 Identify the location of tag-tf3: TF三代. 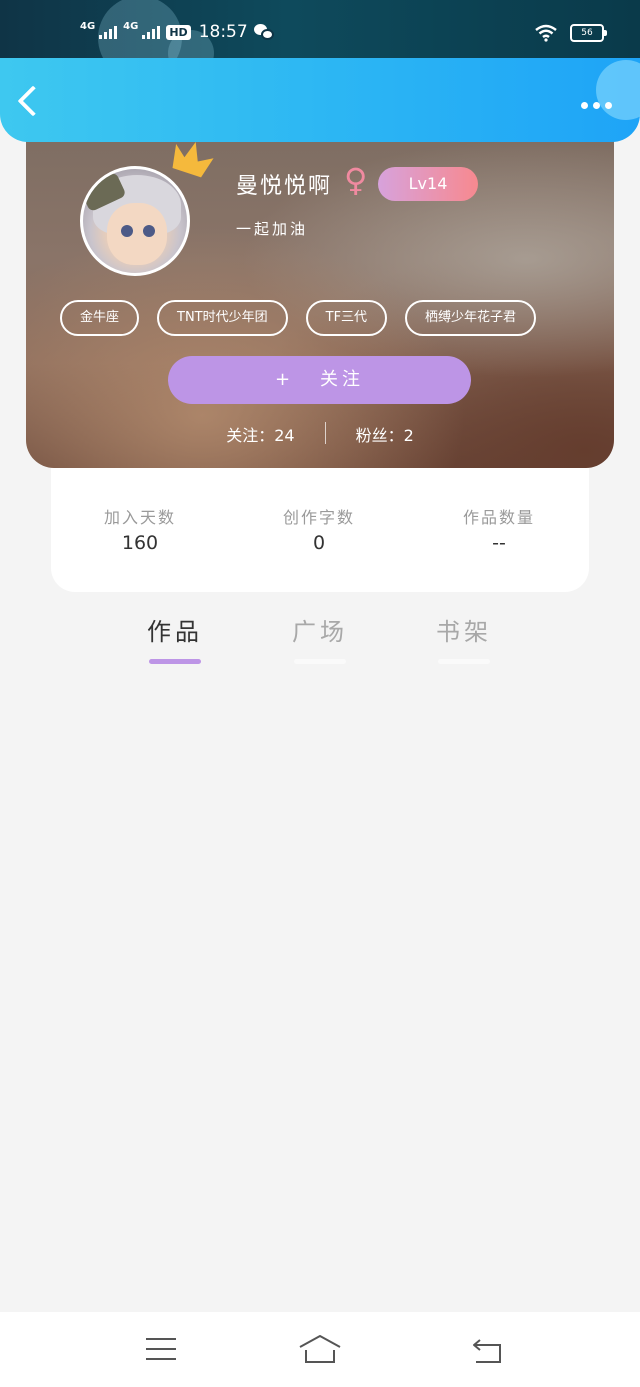
(346, 318).